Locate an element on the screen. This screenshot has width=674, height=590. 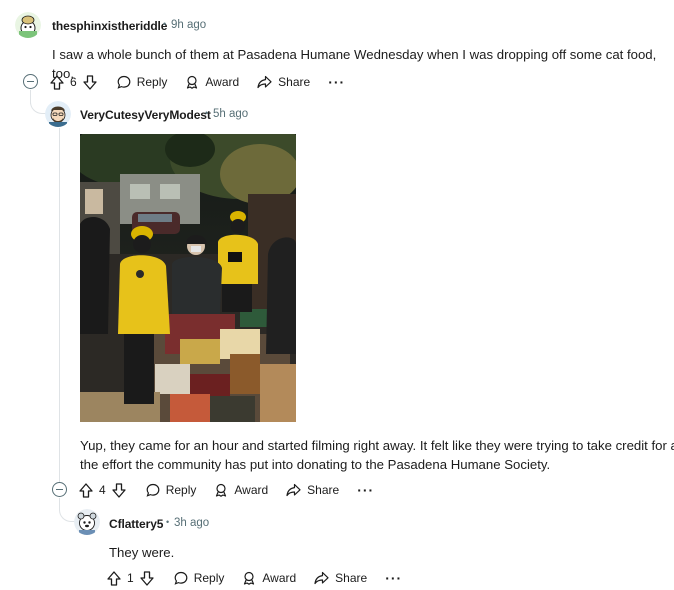
comment-timestamp: 3h ago is located at coordinates (191, 523).